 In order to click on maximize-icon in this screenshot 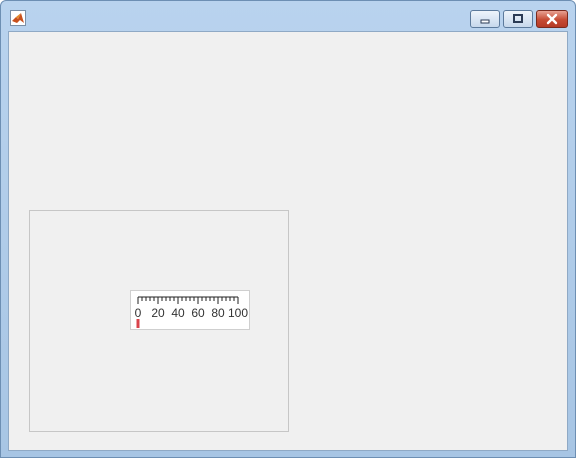, I will do `click(518, 18)`.